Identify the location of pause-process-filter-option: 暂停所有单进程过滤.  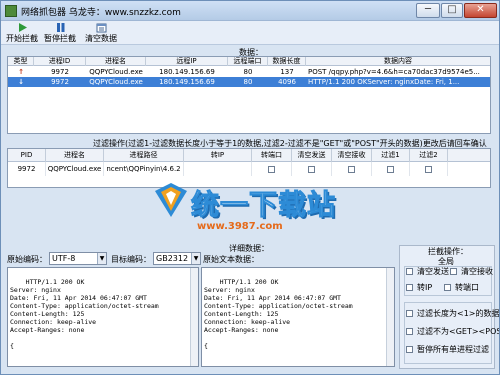
(447, 350).